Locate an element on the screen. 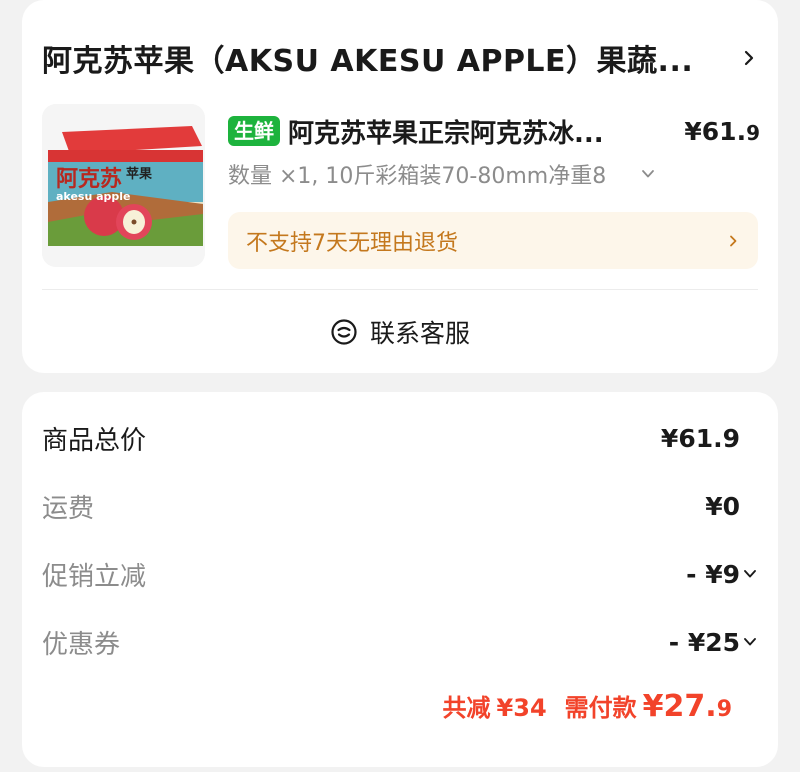  box-english-text: akesu apple is located at coordinates (93, 196).